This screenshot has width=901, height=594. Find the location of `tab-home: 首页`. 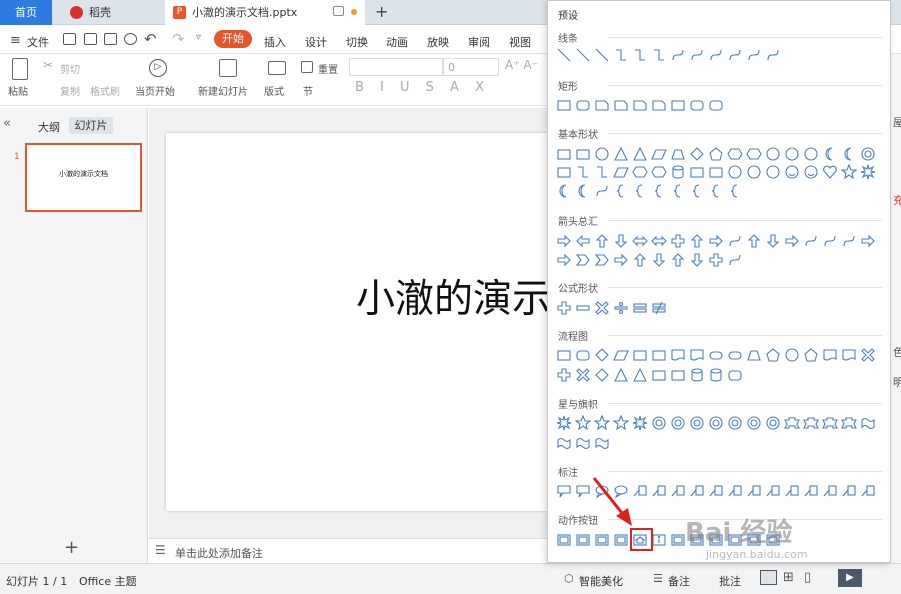

tab-home: 首页 is located at coordinates (26, 12).